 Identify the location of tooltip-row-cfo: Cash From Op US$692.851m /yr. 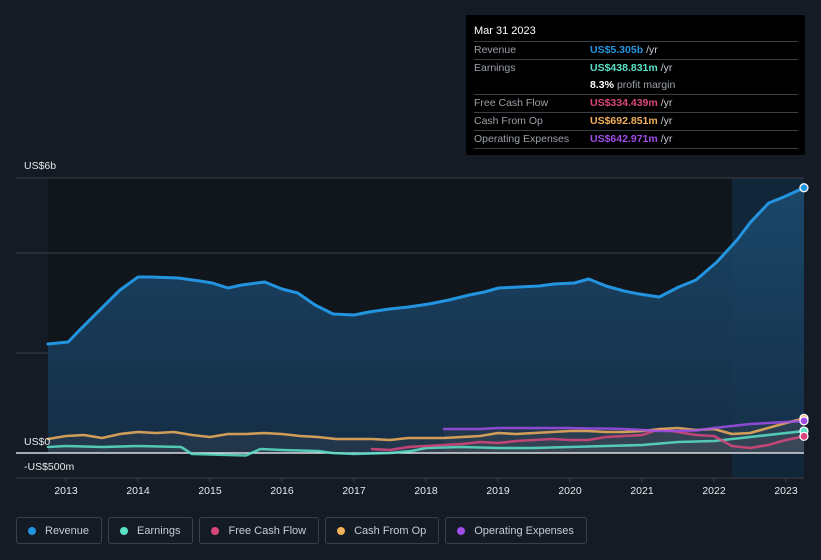
(636, 122).